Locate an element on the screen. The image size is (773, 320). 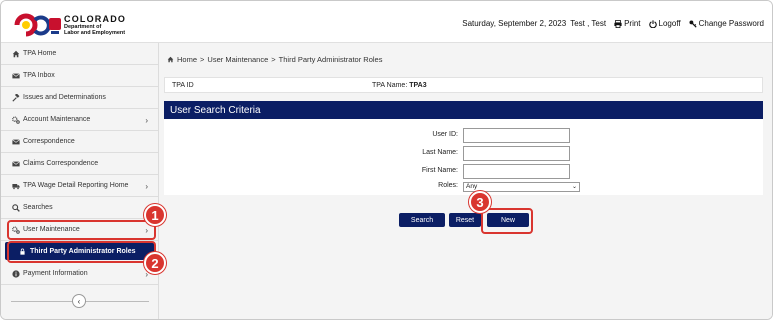
sidebar-item-correspondence: Correspondence is located at coordinates (79, 142).